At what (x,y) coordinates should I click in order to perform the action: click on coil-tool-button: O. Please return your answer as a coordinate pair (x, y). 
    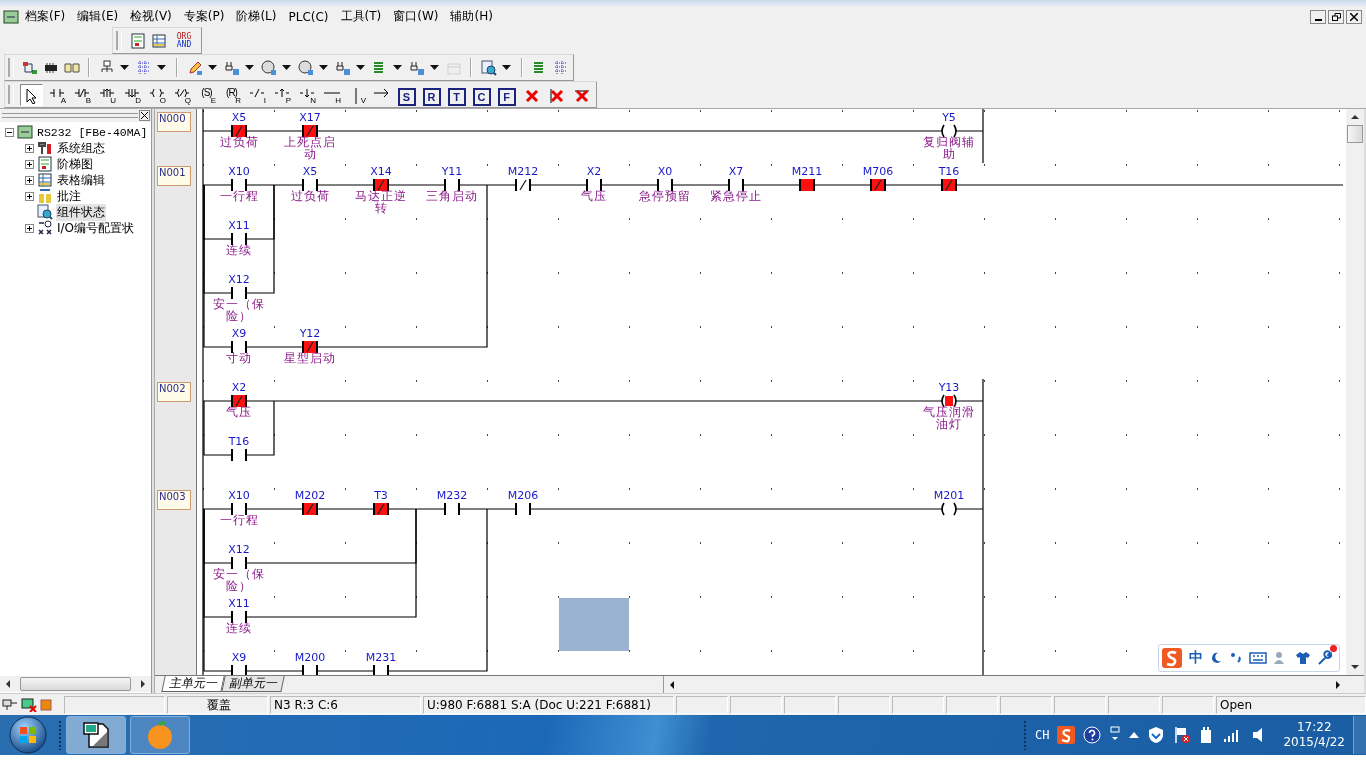
    Looking at the image, I should click on (156, 94).